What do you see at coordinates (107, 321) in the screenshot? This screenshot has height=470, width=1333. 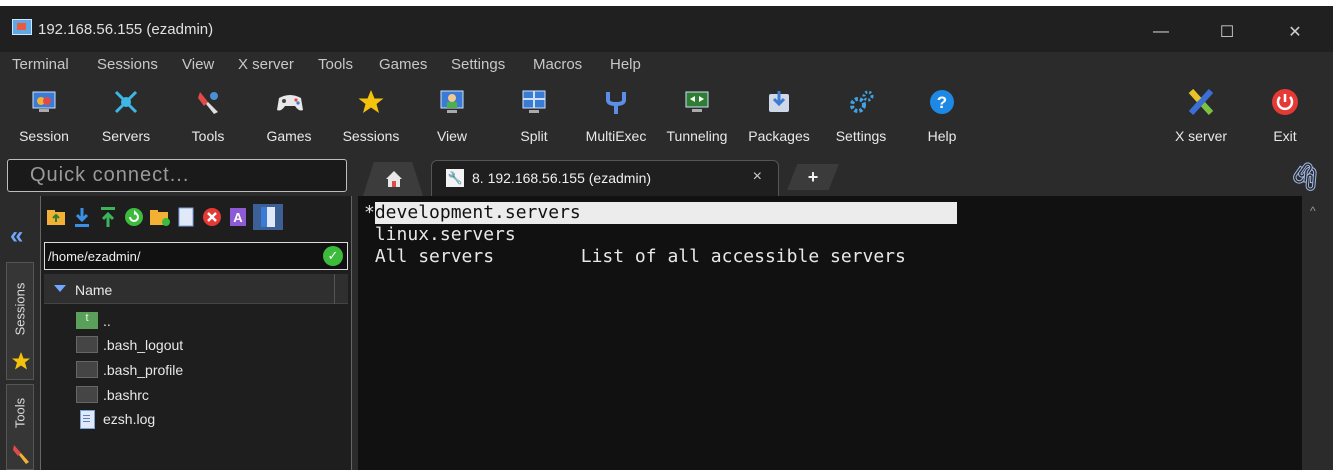 I see `file-name: ..` at bounding box center [107, 321].